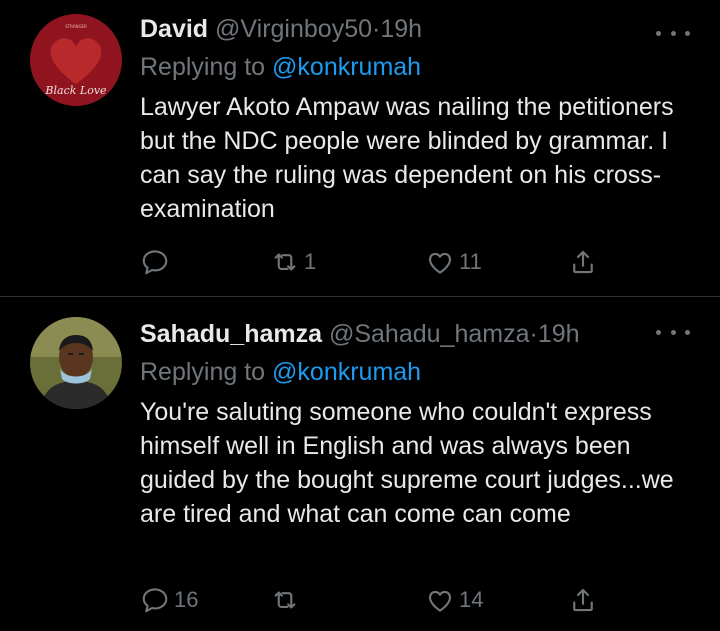  I want to click on retweet-button: 1, so click(293, 262).